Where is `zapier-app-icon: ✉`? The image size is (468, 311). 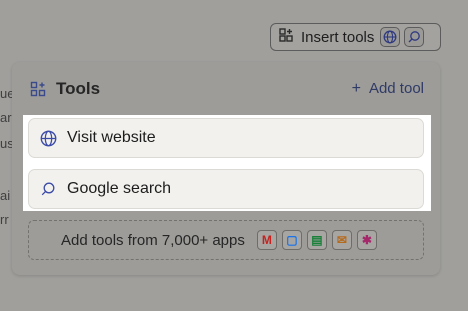
zapier-app-icon: ✉ is located at coordinates (341, 240).